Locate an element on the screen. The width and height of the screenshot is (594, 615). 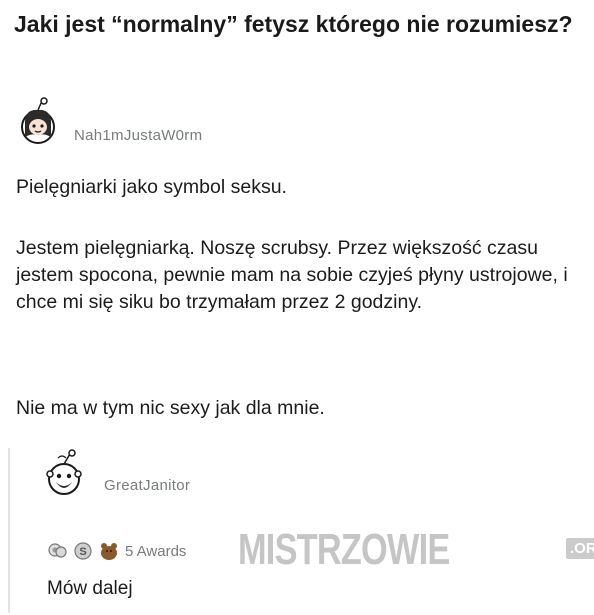
watermark-logo: MISTRZOWIE .ORG is located at coordinates (416, 550).